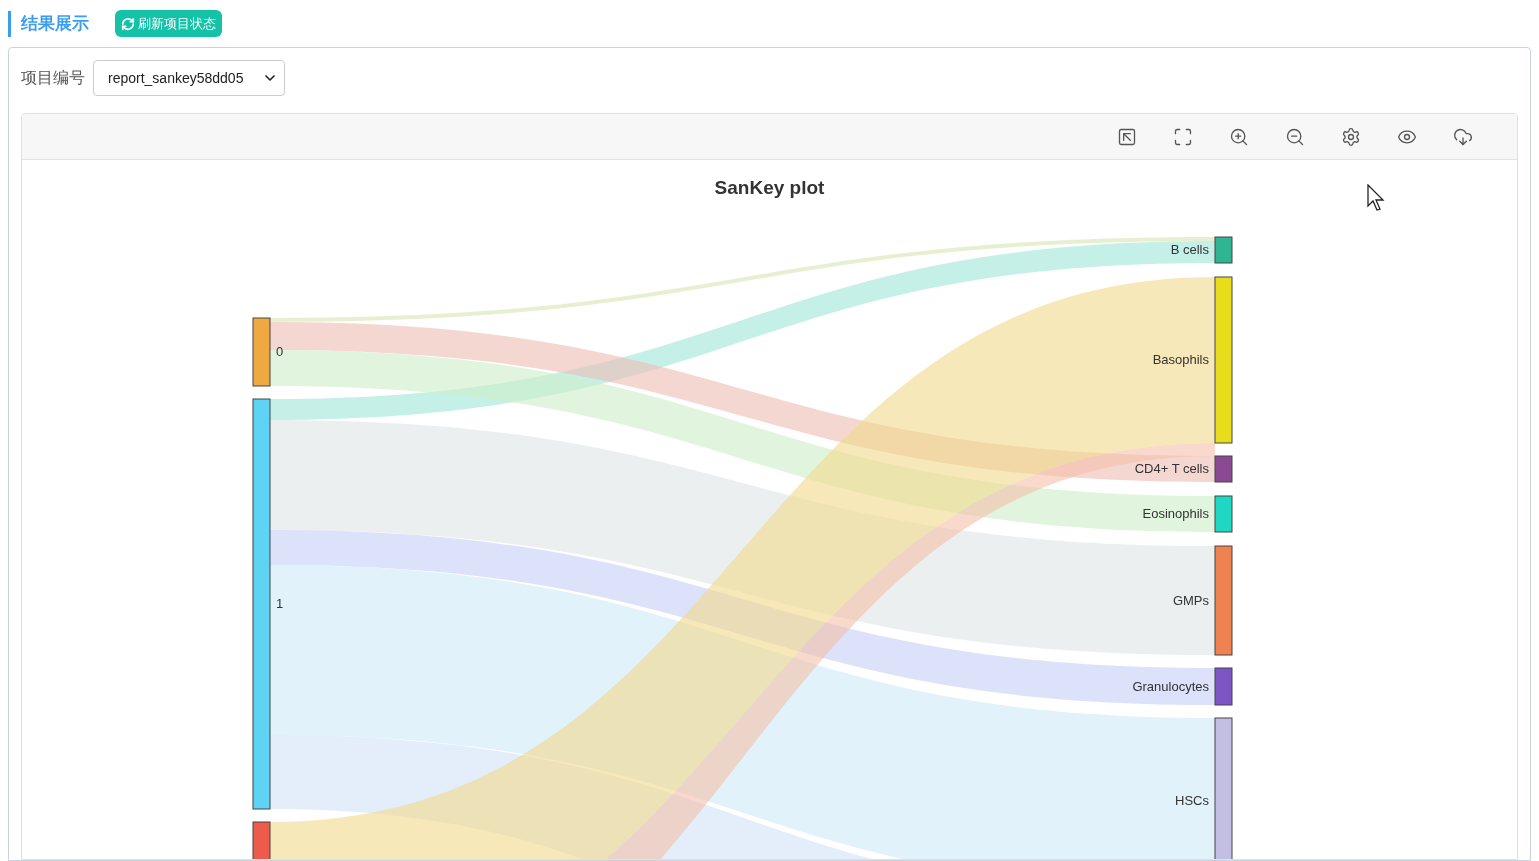 Image resolution: width=1539 pixels, height=861 pixels. I want to click on chart-title: SanKey plot, so click(769, 188).